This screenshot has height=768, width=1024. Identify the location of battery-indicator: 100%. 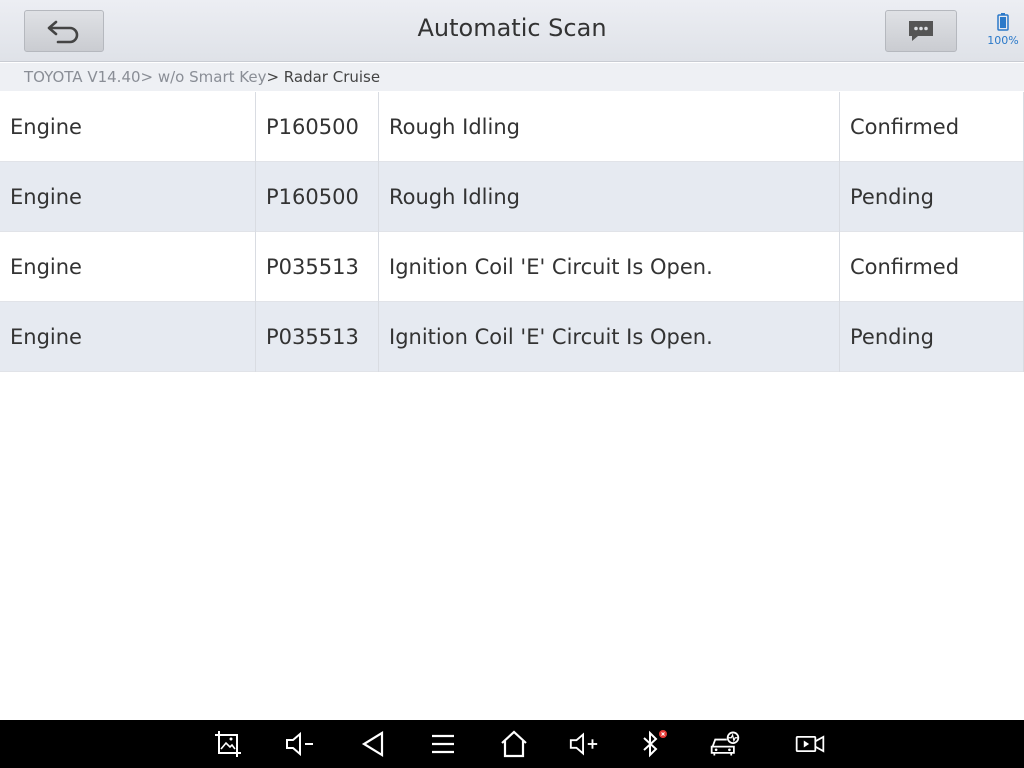
(1003, 30).